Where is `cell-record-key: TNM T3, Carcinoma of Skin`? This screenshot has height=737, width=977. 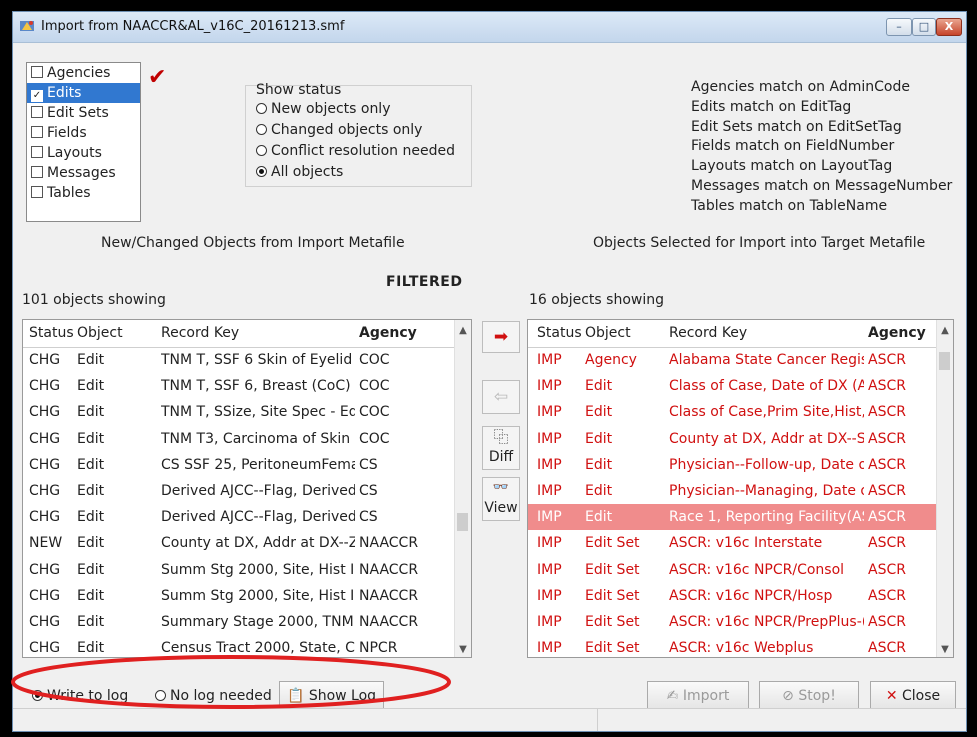 cell-record-key: TNM T3, Carcinoma of Skin is located at coordinates (256, 438).